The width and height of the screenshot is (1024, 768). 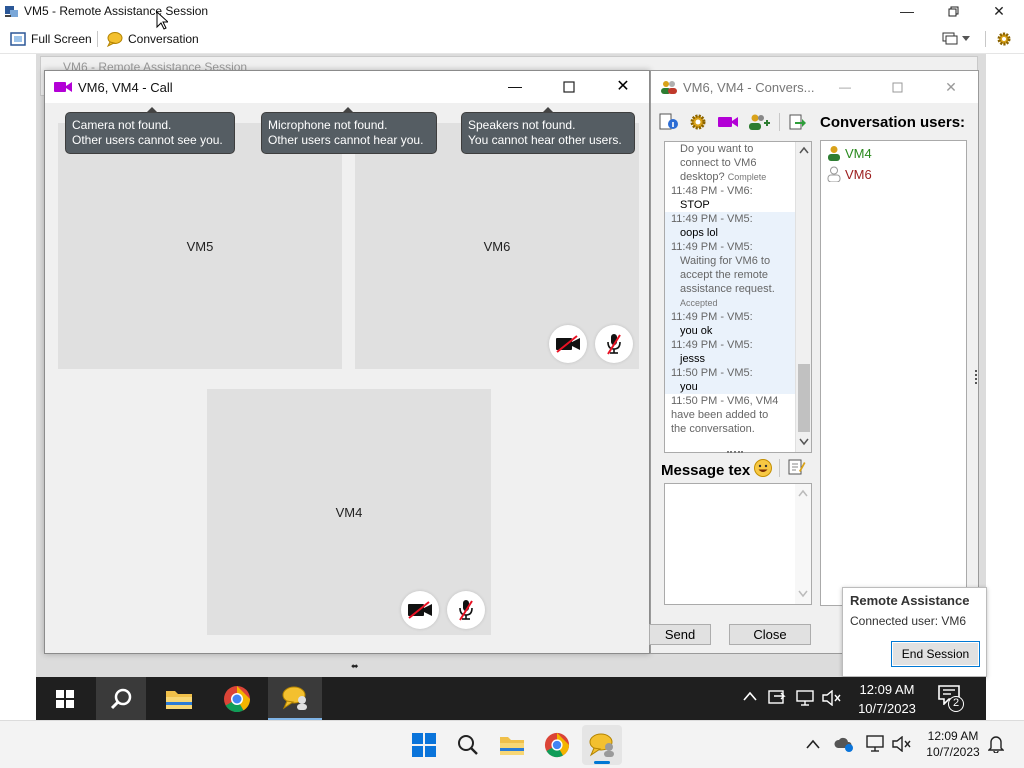 I want to click on maximize-button, so click(x=953, y=12).